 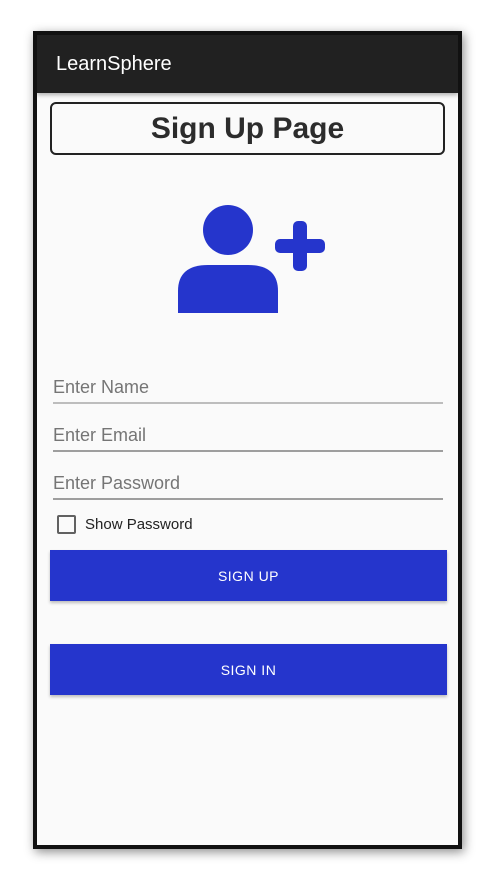 I want to click on email-field, so click(x=248, y=431).